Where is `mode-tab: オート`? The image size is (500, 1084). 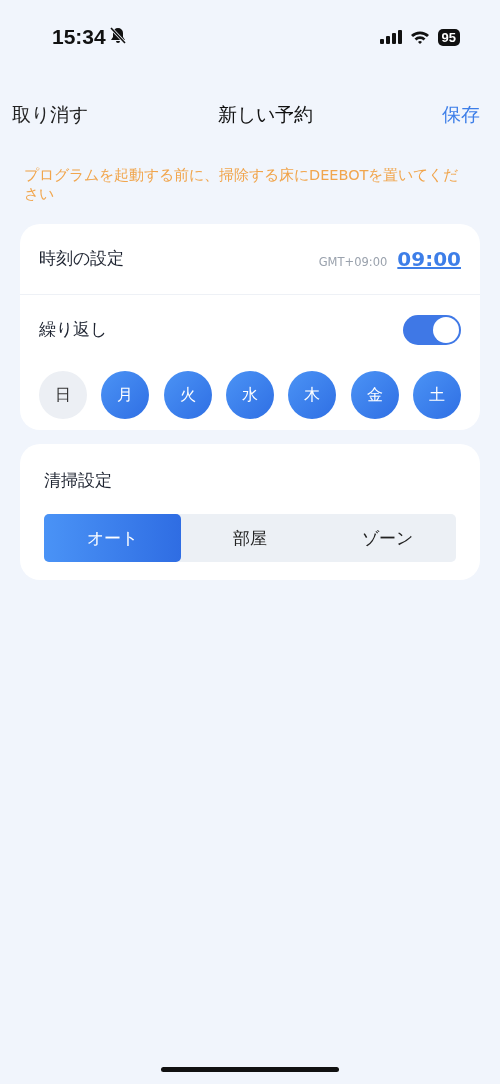 mode-tab: オート is located at coordinates (113, 538).